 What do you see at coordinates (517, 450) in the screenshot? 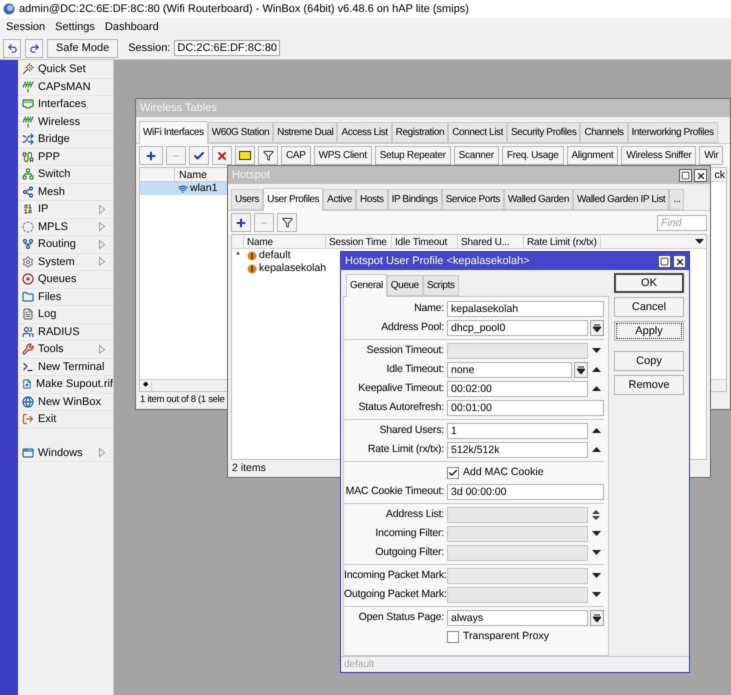
I see `input-field: 512k/512k` at bounding box center [517, 450].